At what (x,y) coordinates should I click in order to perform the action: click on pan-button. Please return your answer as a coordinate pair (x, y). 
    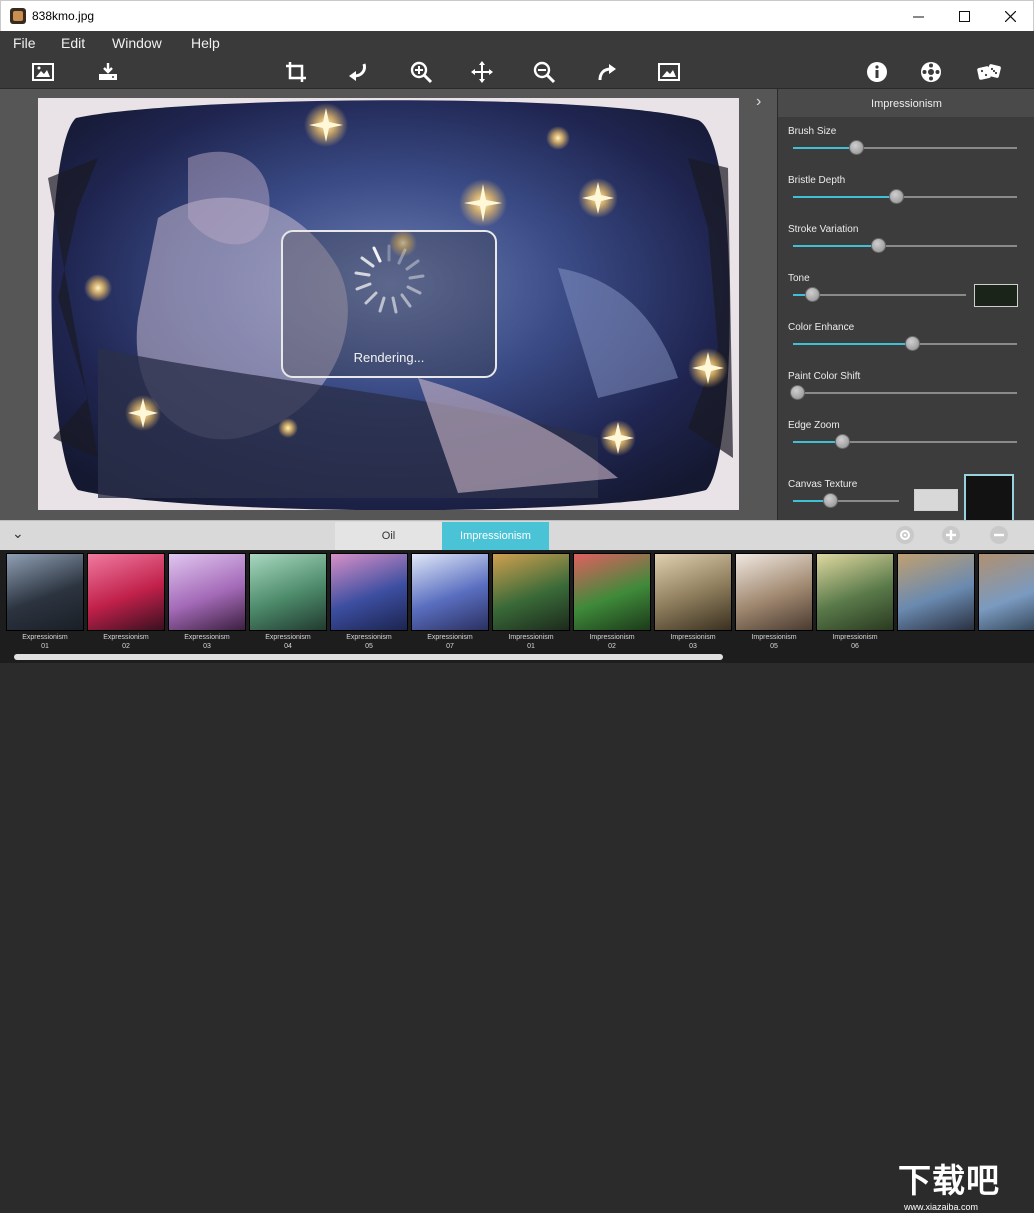
    Looking at the image, I should click on (482, 72).